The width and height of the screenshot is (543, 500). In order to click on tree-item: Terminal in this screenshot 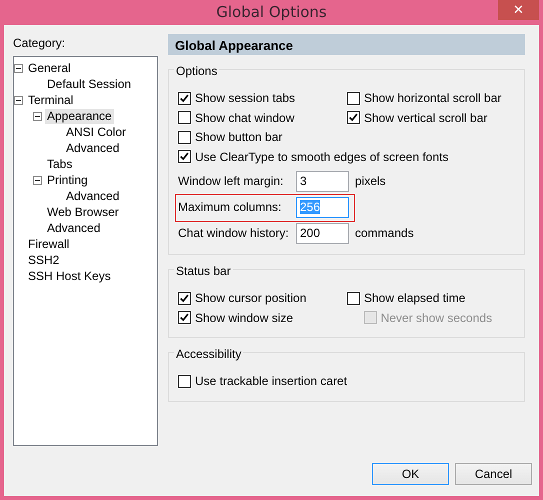, I will do `click(51, 100)`.